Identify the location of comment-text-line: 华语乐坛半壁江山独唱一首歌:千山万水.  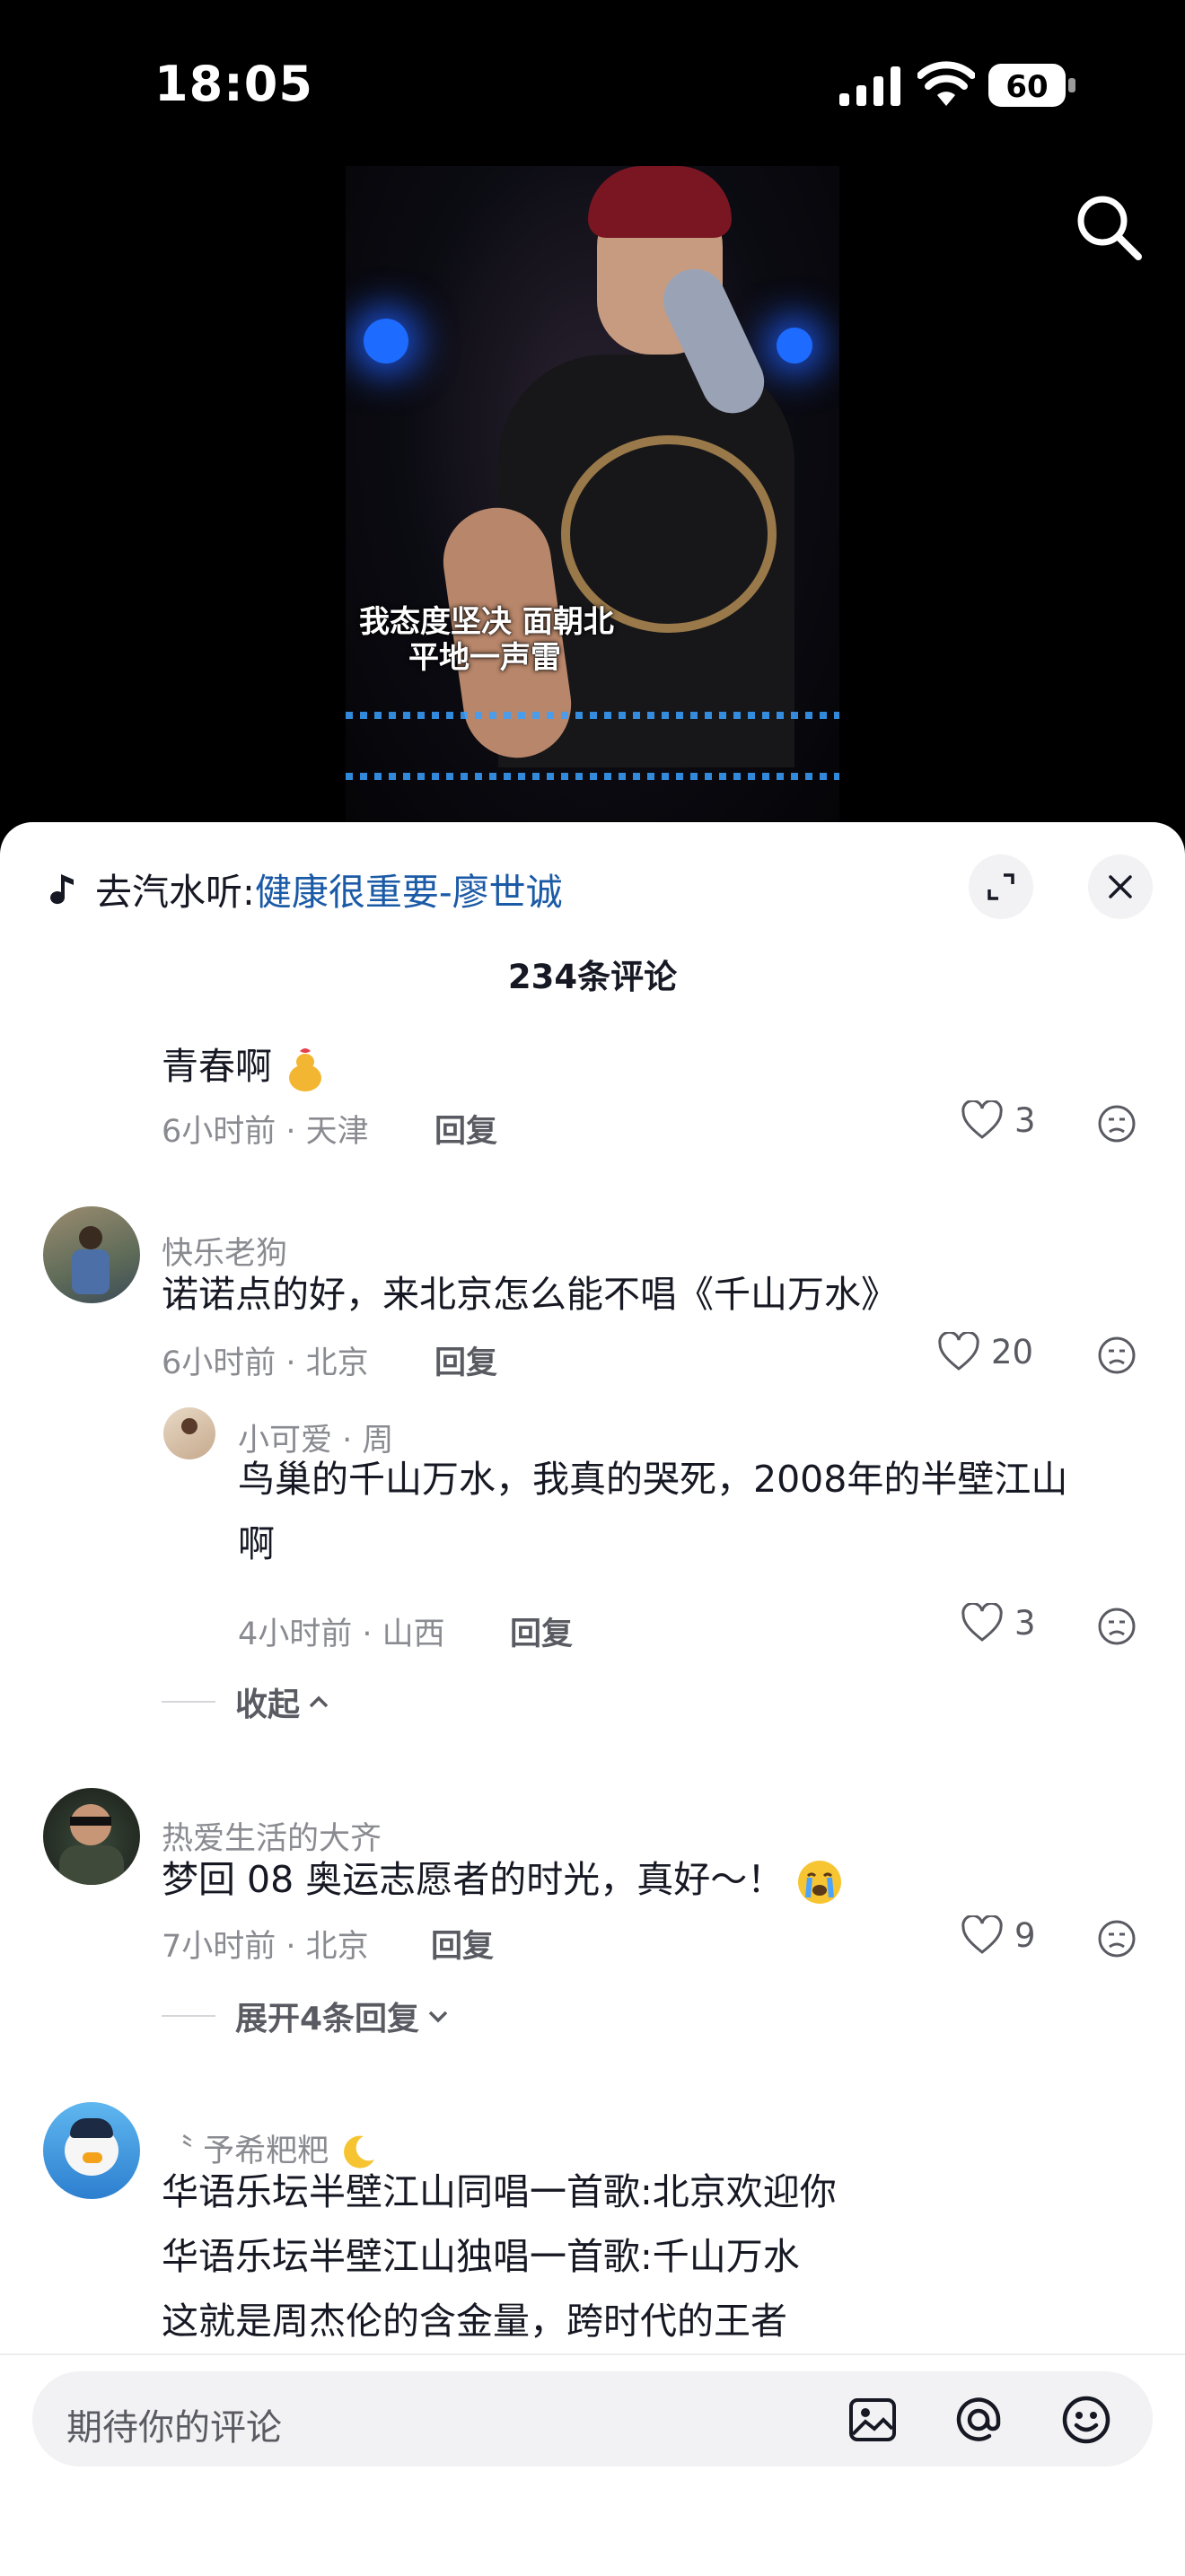
(481, 2256).